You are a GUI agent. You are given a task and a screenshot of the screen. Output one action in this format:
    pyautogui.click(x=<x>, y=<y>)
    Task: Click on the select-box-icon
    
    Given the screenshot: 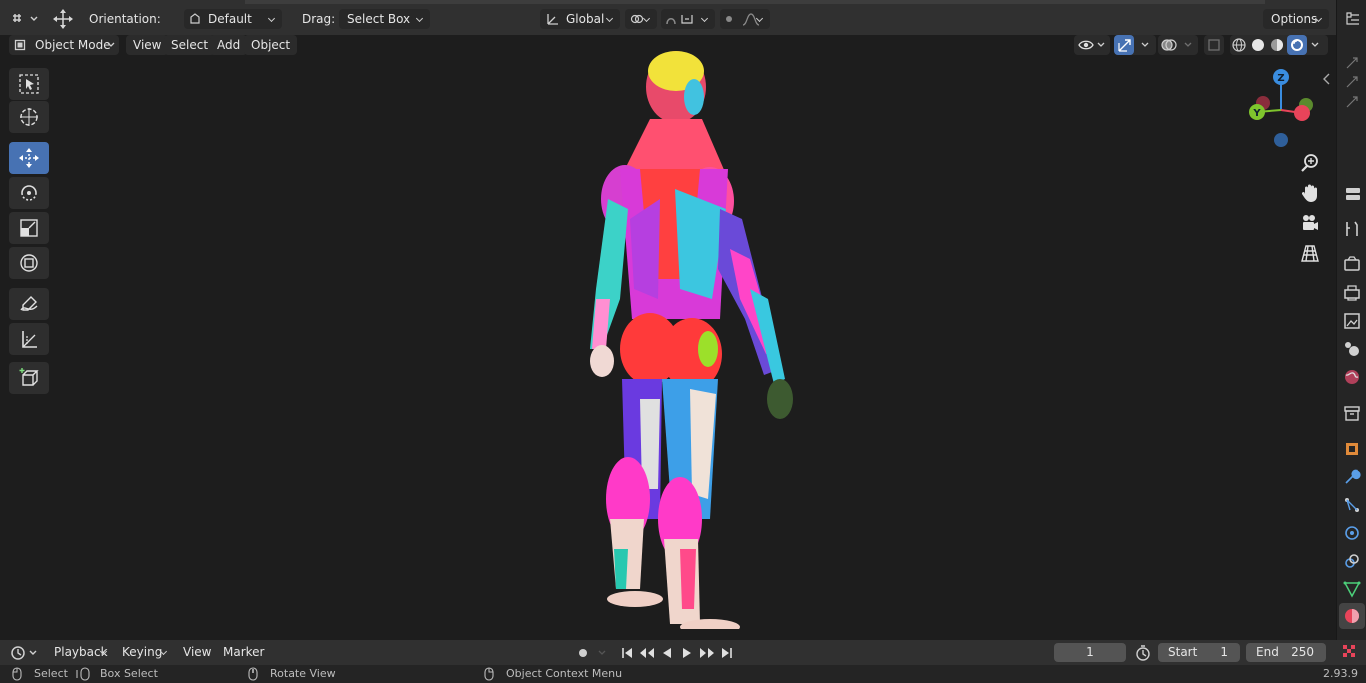 What is the action you would take?
    pyautogui.click(x=29, y=84)
    